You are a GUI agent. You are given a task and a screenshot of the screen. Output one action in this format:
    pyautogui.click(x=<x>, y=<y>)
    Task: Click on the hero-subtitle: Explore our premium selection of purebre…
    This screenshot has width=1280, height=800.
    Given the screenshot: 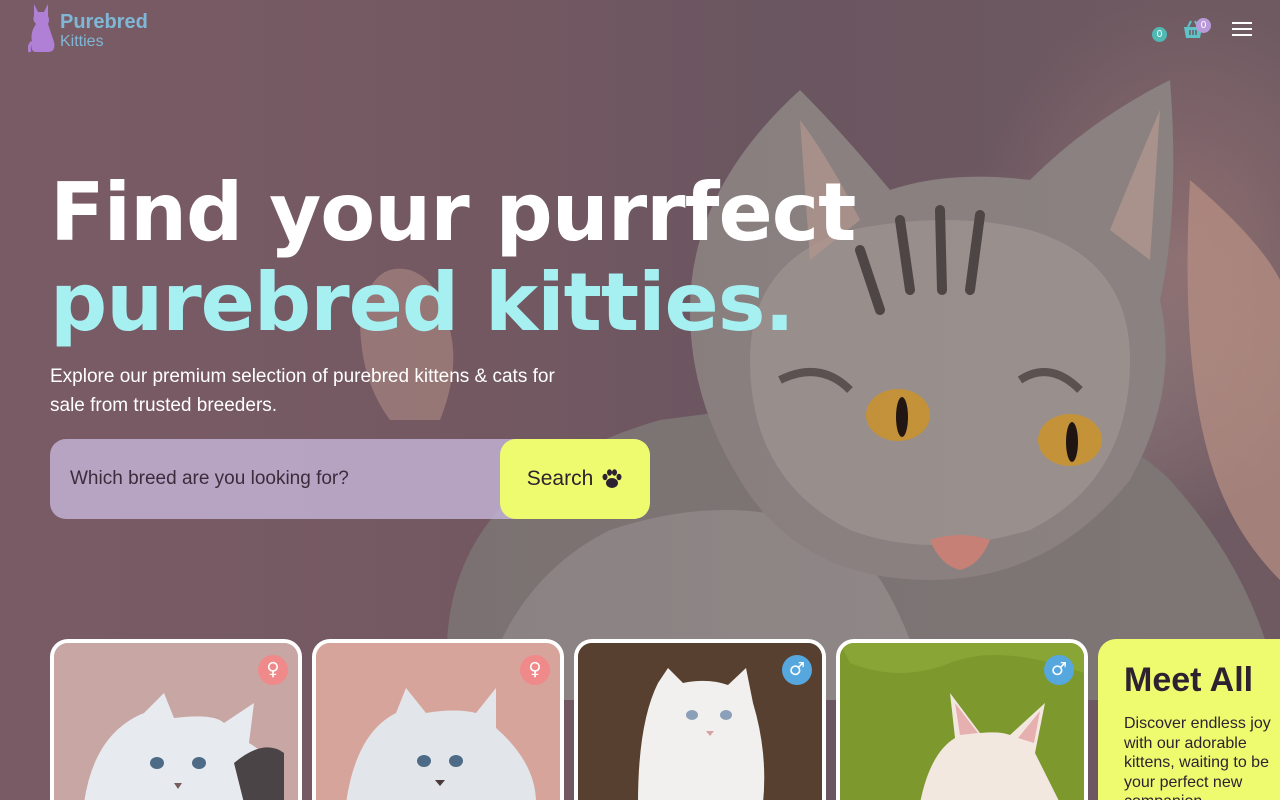 What is the action you would take?
    pyautogui.click(x=302, y=391)
    